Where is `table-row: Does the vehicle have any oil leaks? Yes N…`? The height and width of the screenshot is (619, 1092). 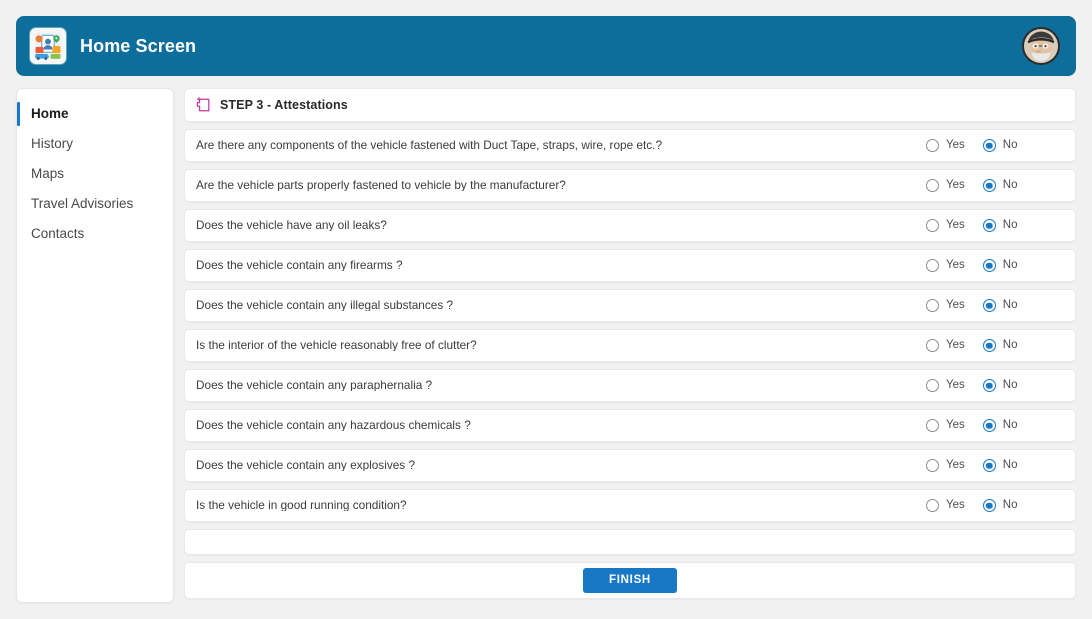 table-row: Does the vehicle have any oil leaks? Yes N… is located at coordinates (630, 225).